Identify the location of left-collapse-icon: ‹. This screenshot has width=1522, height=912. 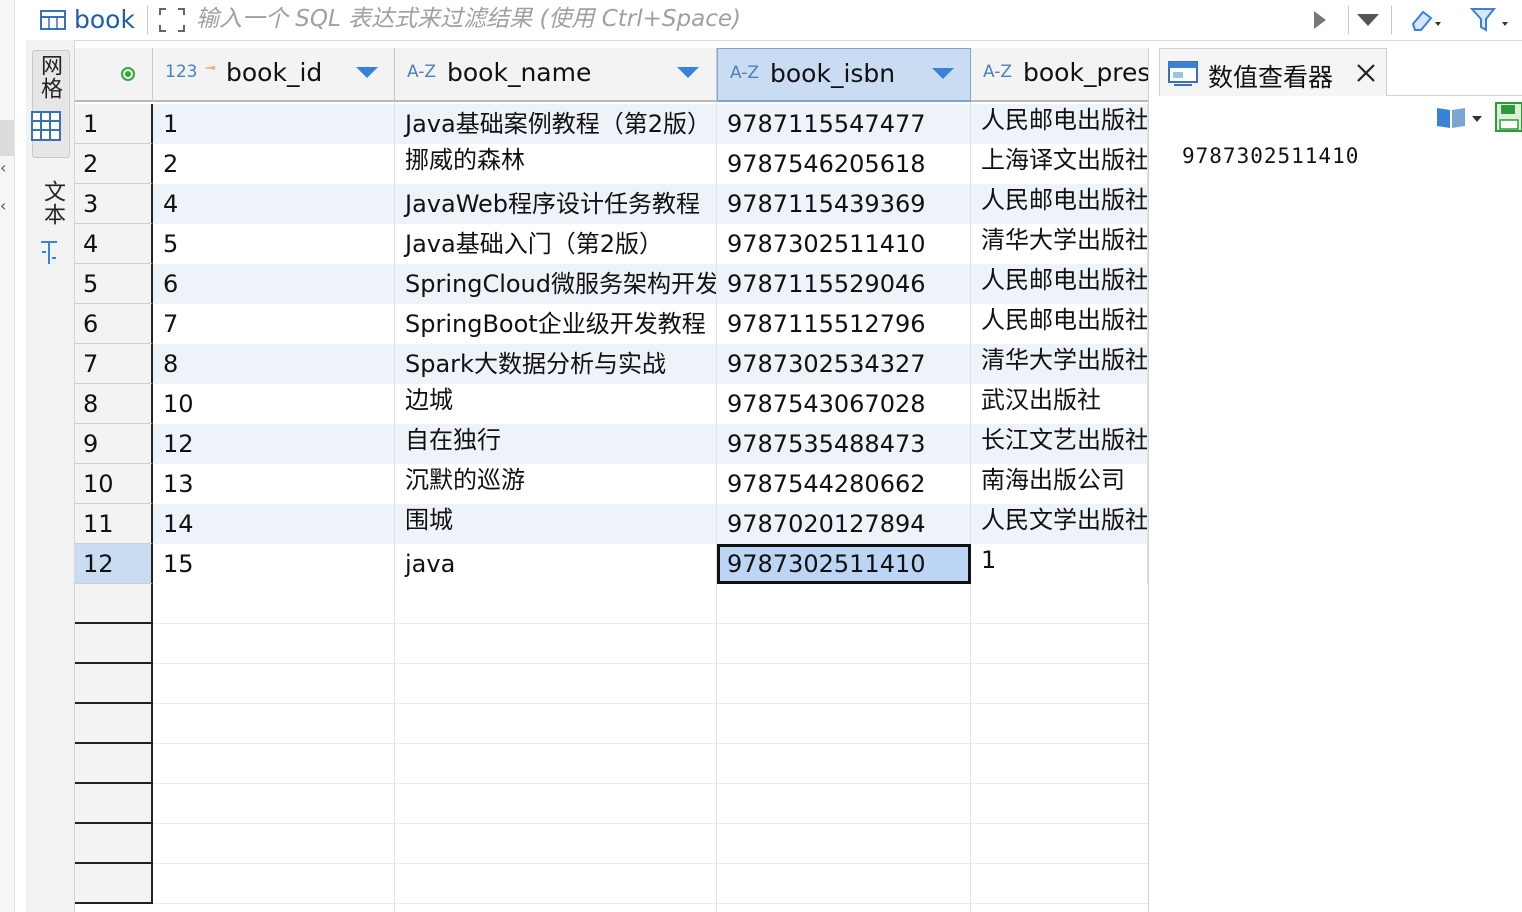
(3, 167).